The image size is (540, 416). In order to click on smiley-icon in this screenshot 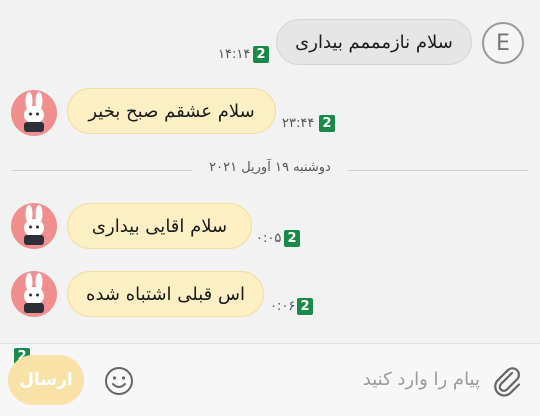, I will do `click(119, 381)`.